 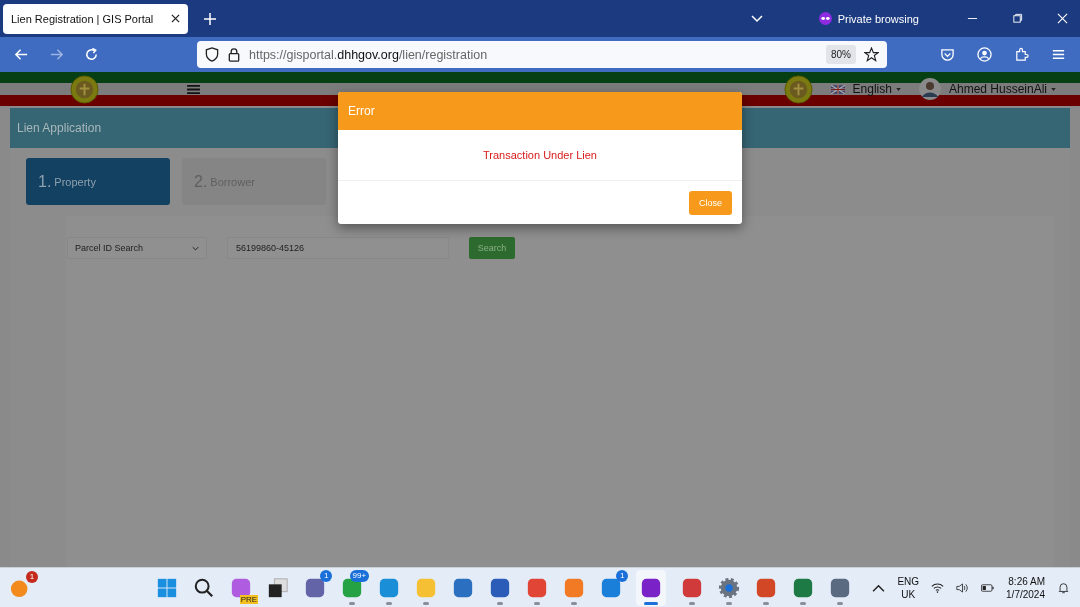 I want to click on search-icon, so click(x=203, y=587).